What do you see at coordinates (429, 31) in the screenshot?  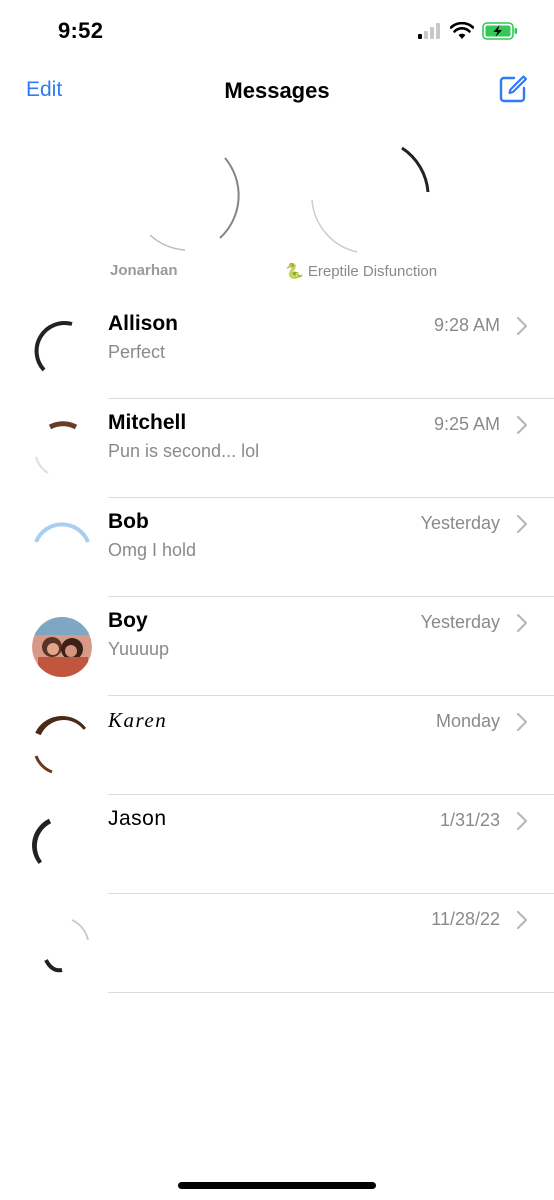 I see `cellular-signal-icon` at bounding box center [429, 31].